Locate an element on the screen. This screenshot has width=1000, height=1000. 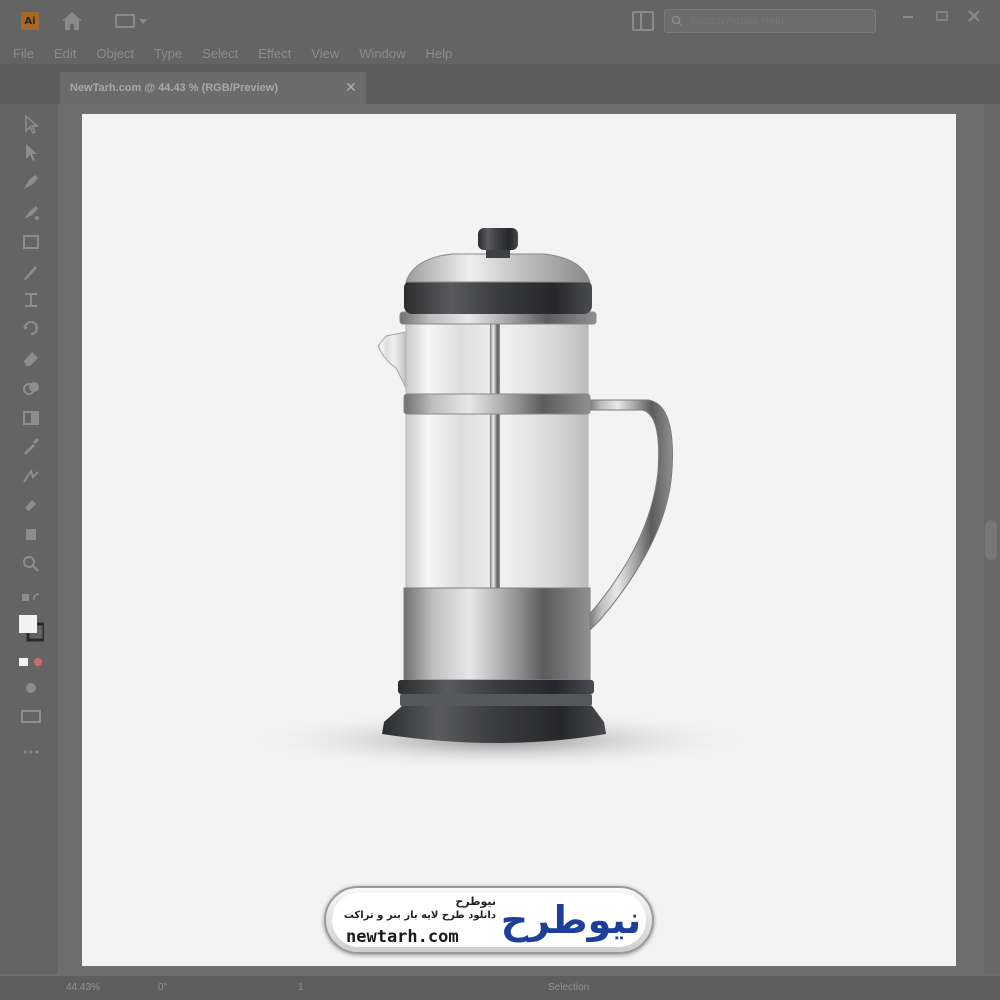
lid-band is located at coordinates (498, 297).